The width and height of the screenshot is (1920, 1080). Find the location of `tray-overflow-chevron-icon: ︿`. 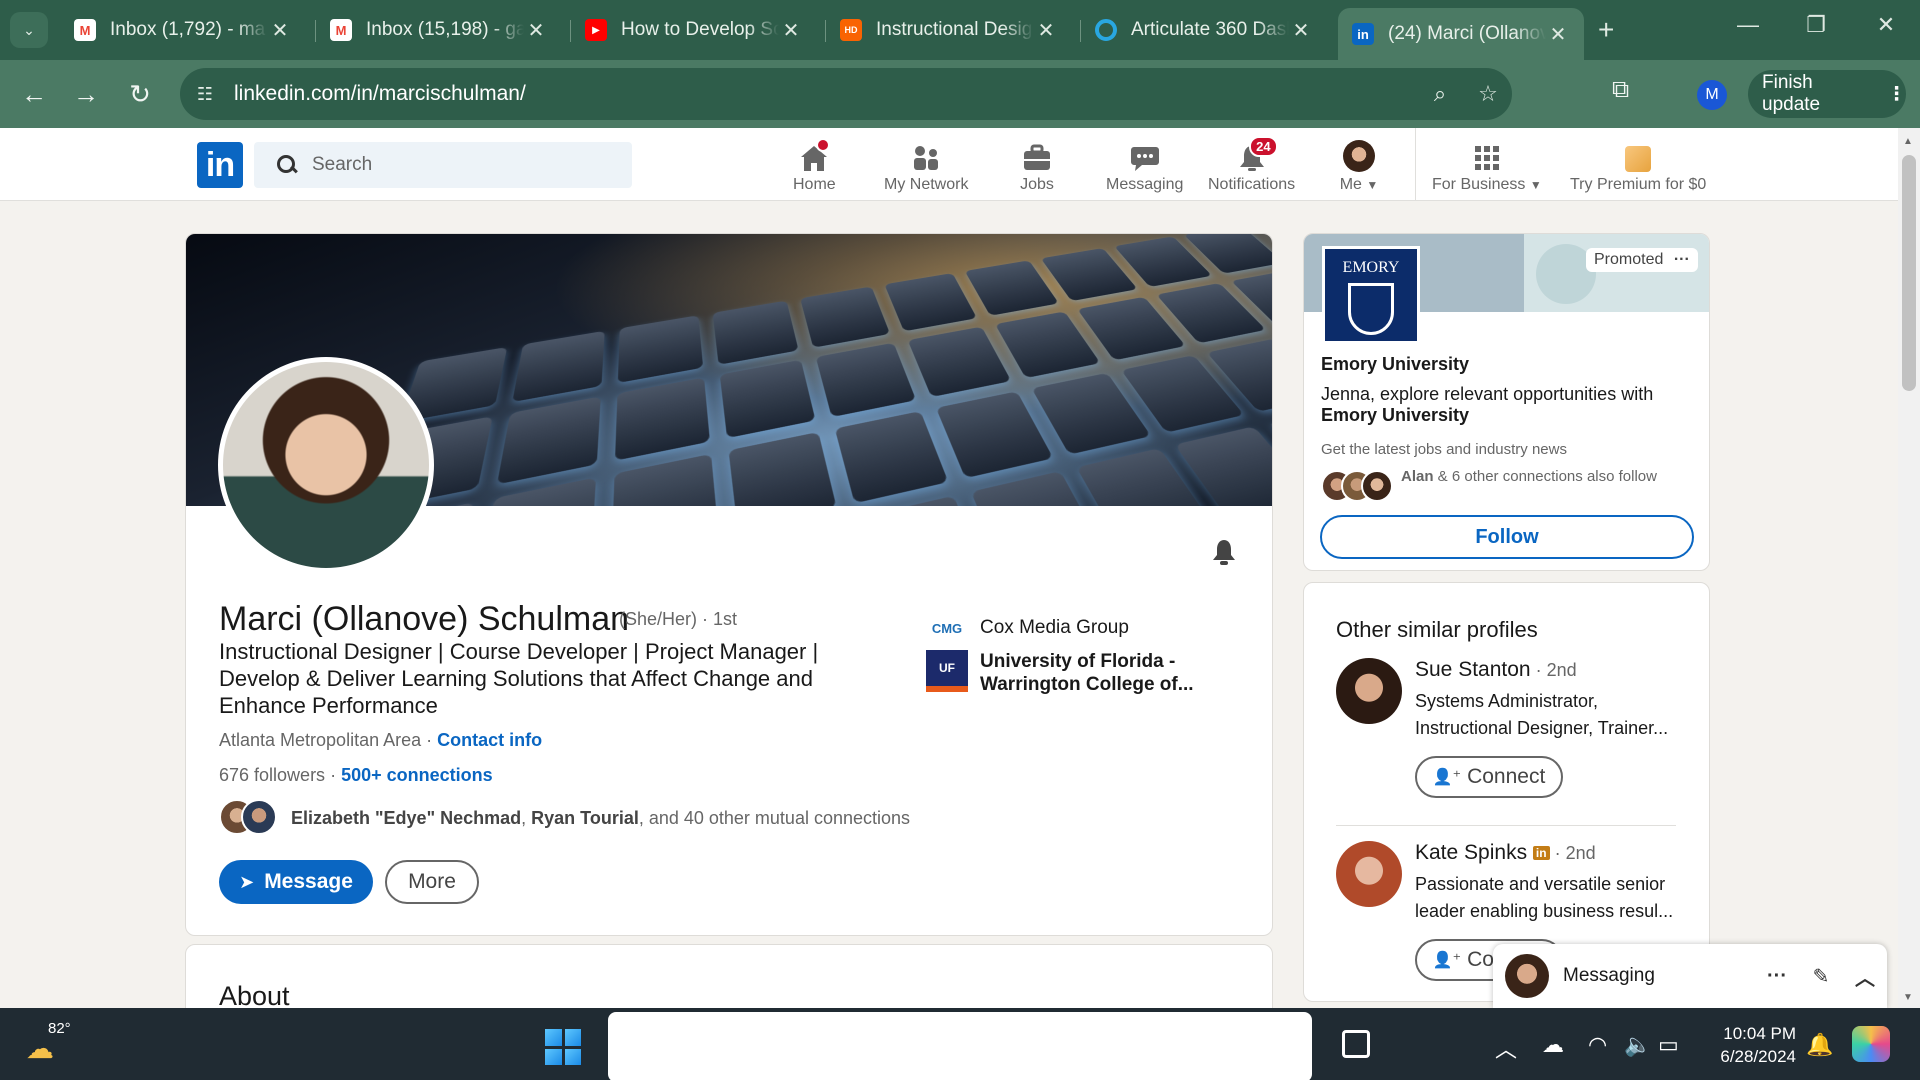

tray-overflow-chevron-icon: ︿ is located at coordinates (1506, 1048).